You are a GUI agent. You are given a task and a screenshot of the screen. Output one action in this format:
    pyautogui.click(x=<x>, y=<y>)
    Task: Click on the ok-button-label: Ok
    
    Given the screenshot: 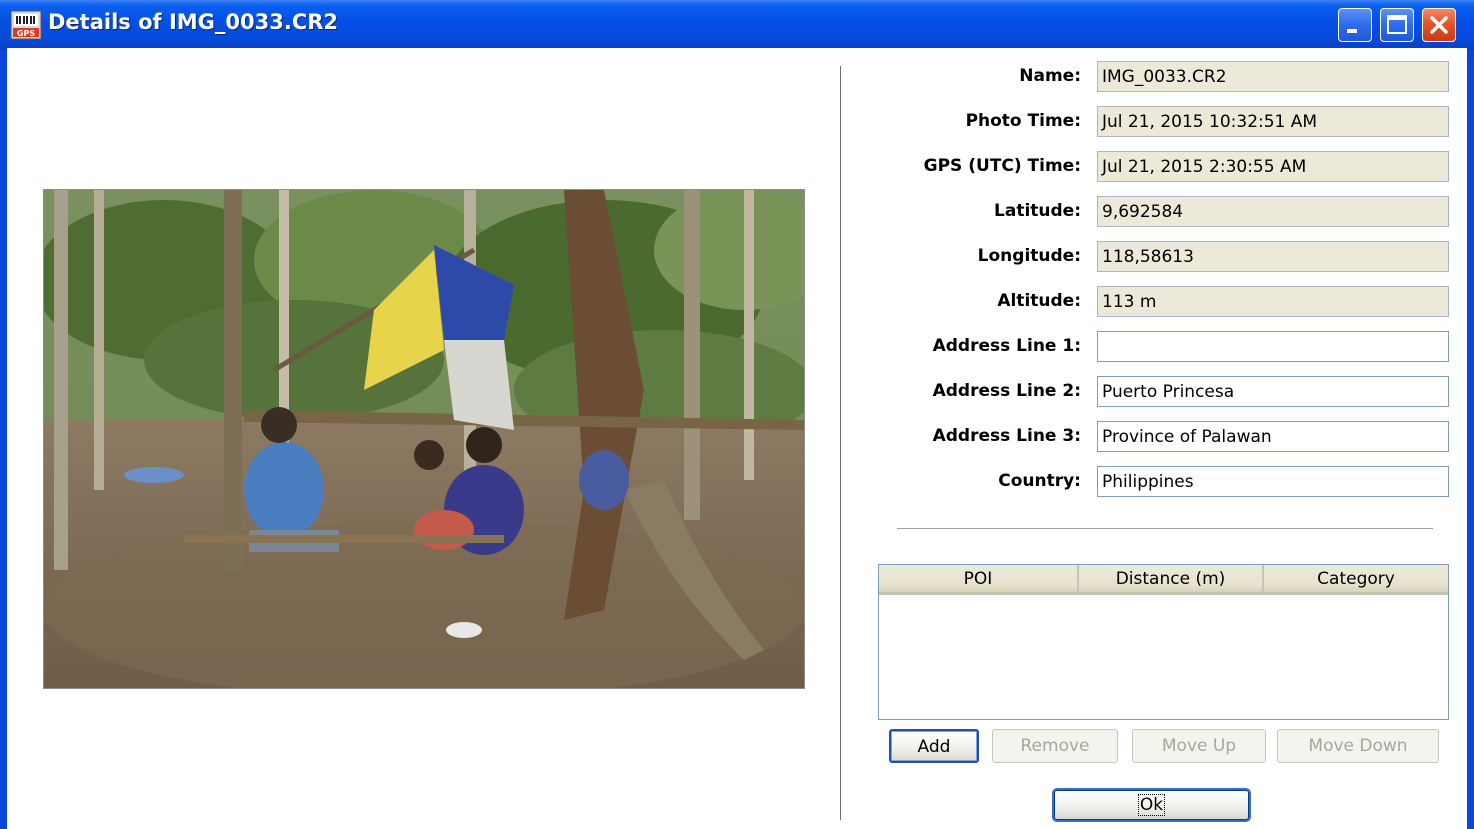 What is the action you would take?
    pyautogui.click(x=1151, y=805)
    